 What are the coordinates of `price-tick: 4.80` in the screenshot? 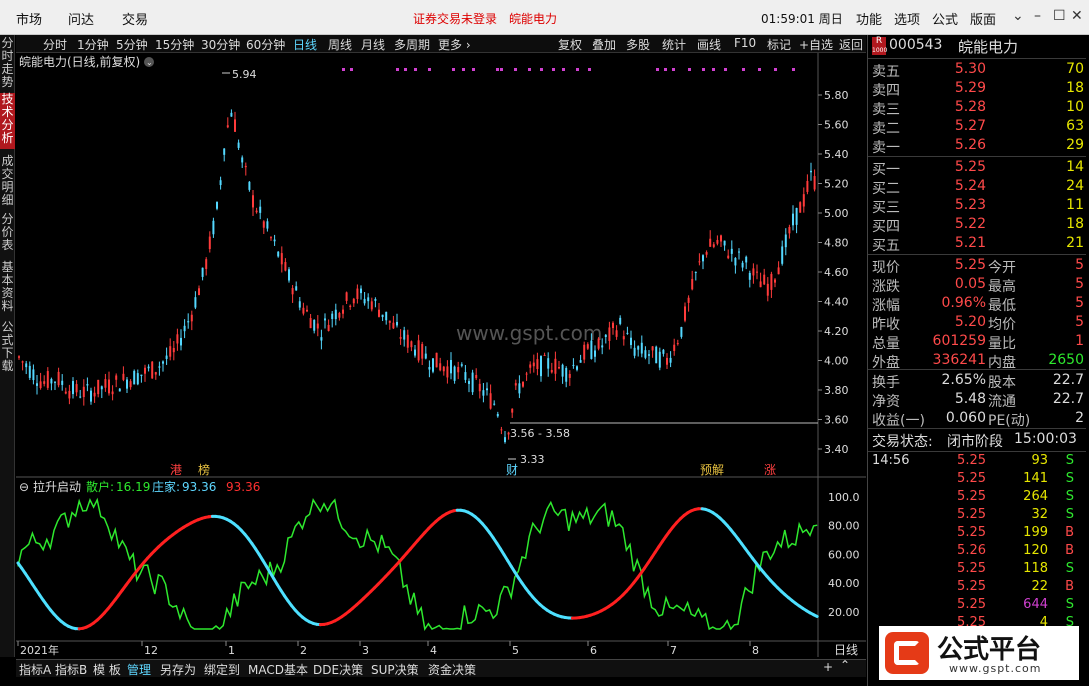 It's located at (836, 243).